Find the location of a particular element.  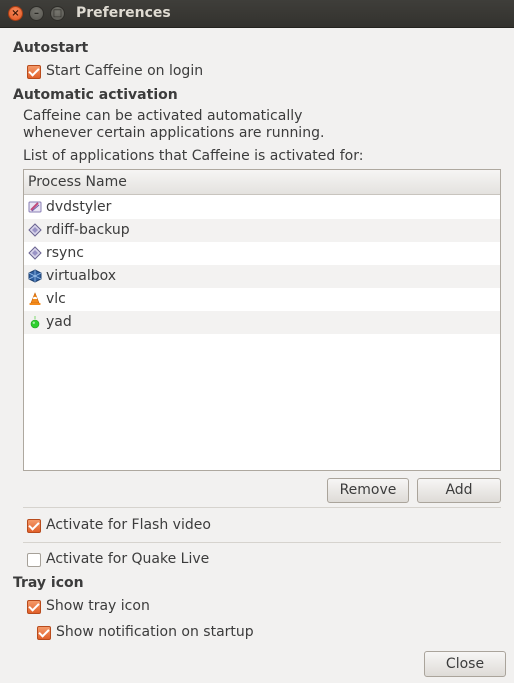

show-notification-label: Show notification on startup is located at coordinates (155, 632).